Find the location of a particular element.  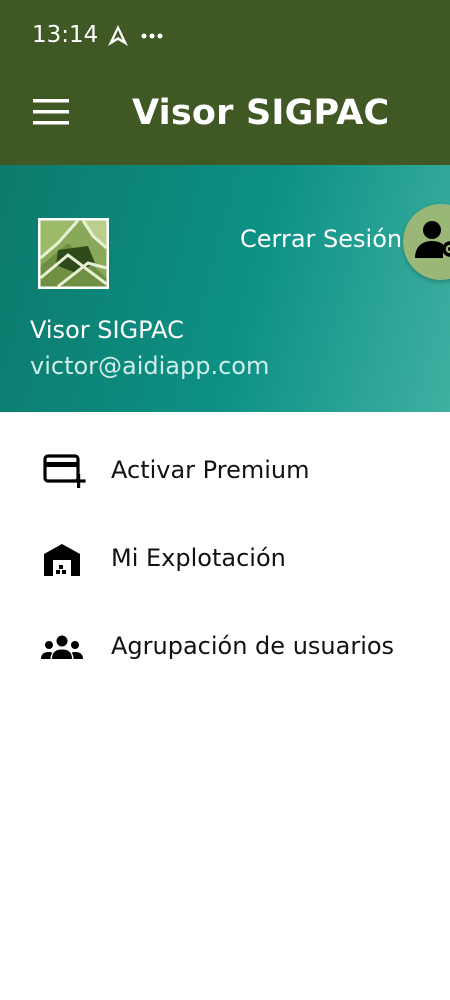

user-email: victor@aidiapp.com is located at coordinates (150, 366).